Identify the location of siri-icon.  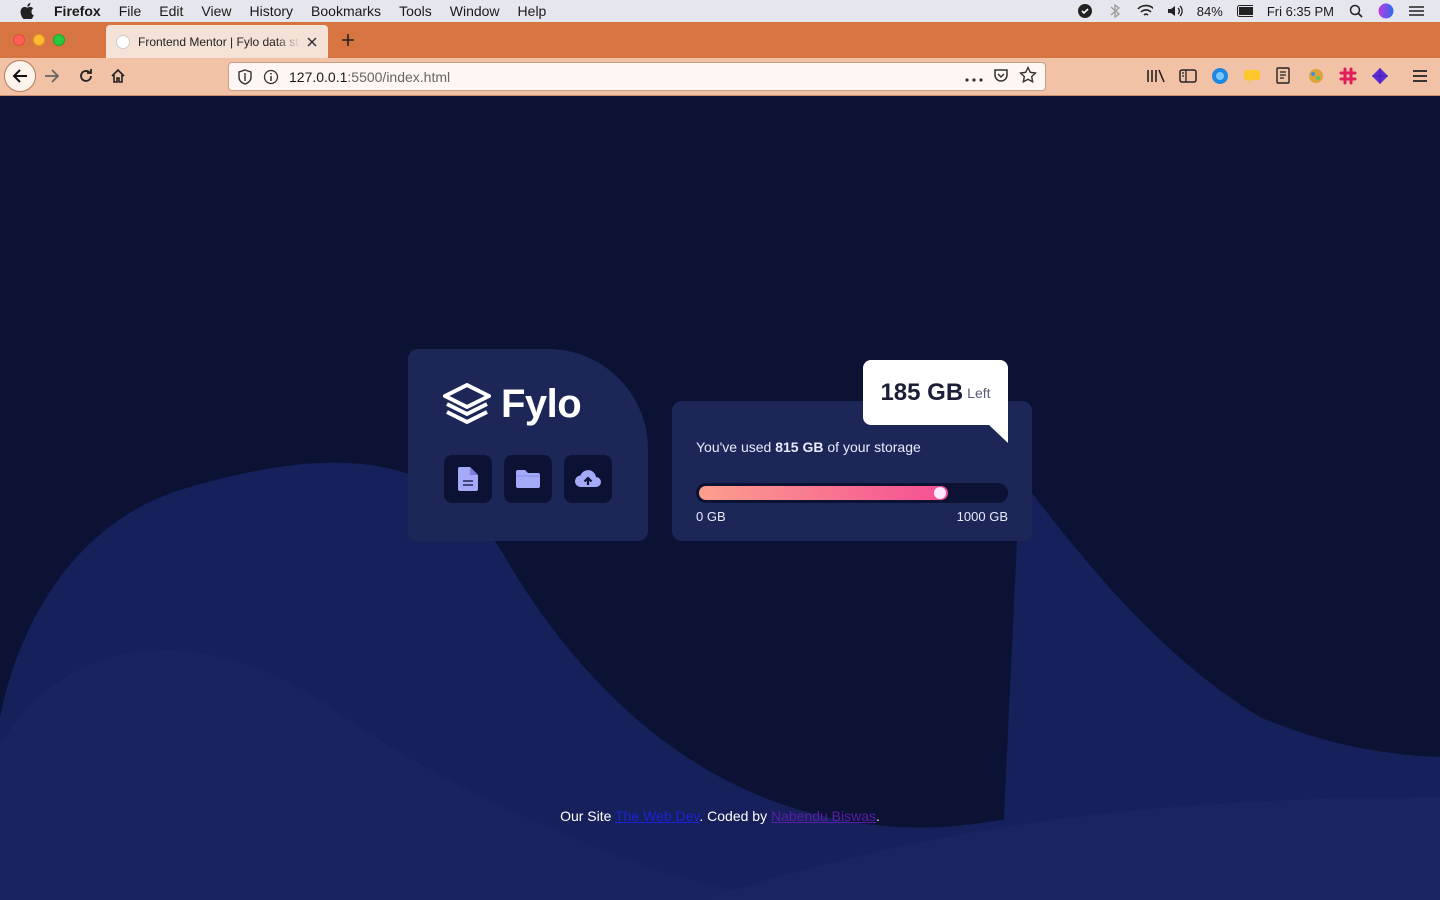
(1386, 11).